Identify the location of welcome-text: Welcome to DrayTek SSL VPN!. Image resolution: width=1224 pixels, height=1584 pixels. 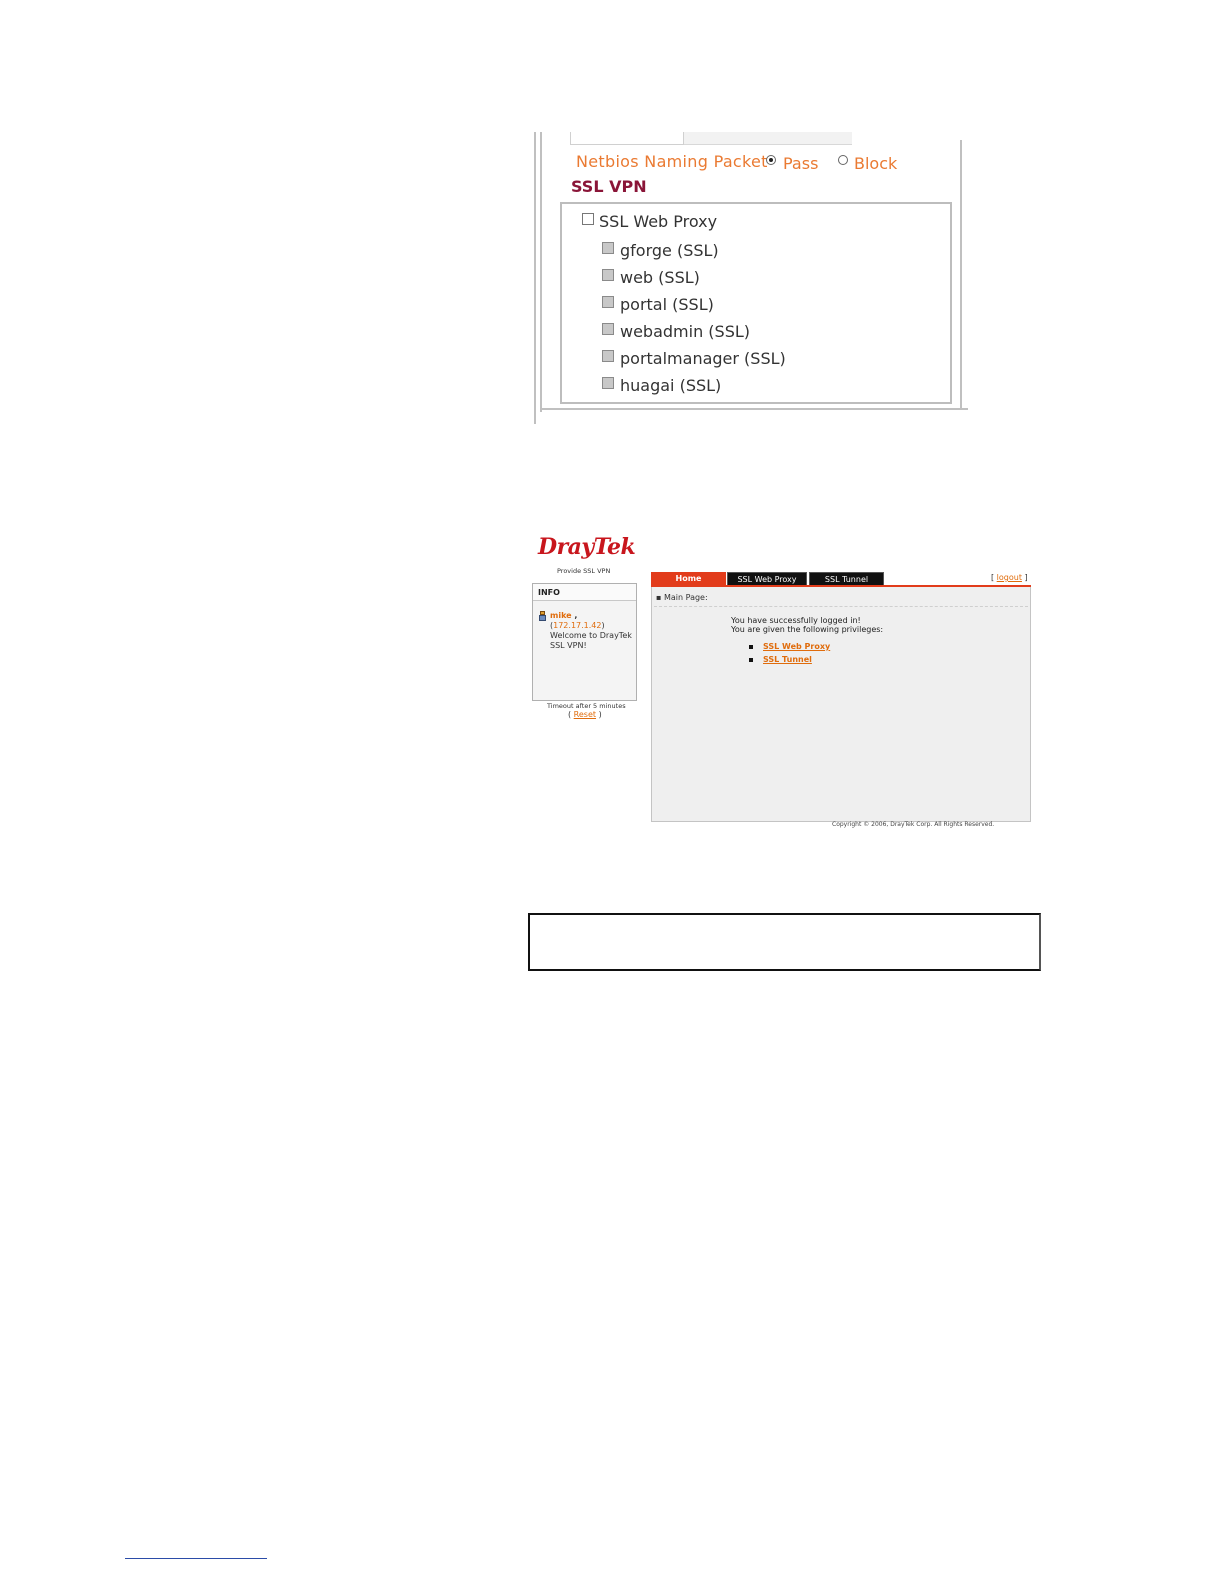
(591, 640).